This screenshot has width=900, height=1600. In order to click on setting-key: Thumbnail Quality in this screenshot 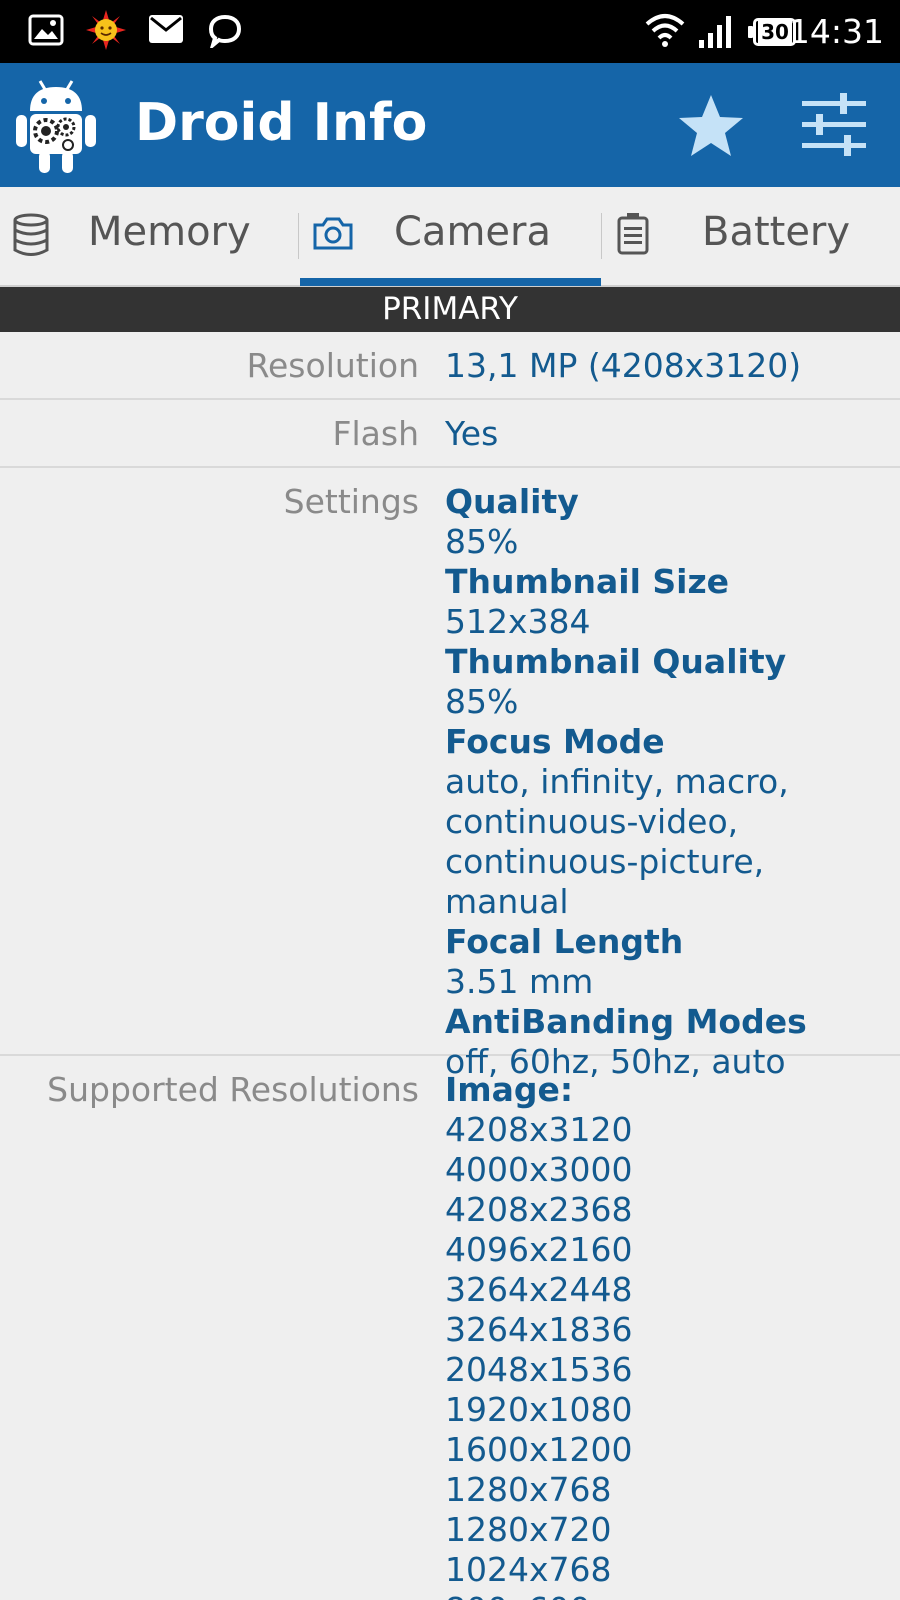, I will do `click(616, 661)`.